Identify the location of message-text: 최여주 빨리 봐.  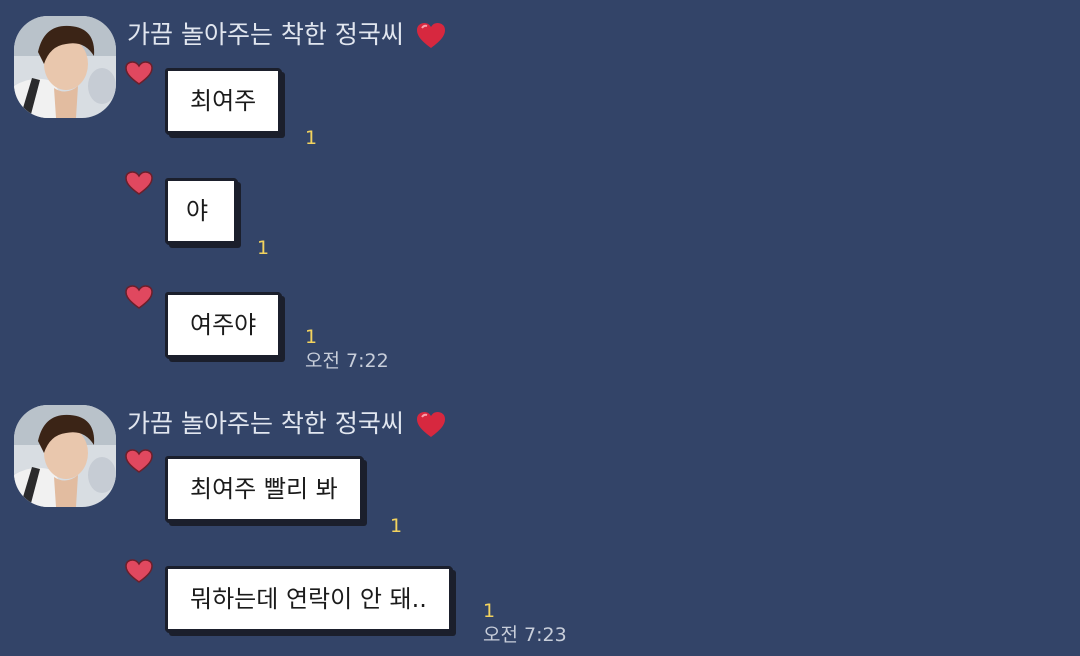
(264, 489).